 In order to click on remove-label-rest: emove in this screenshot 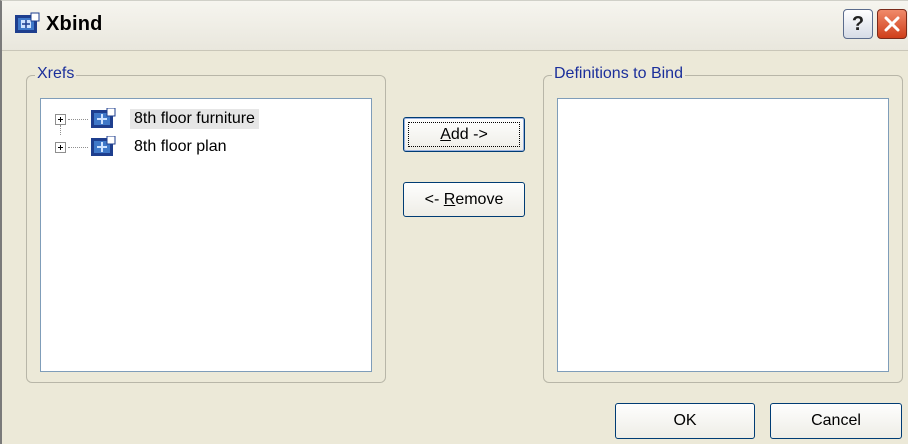, I will do `click(479, 199)`.